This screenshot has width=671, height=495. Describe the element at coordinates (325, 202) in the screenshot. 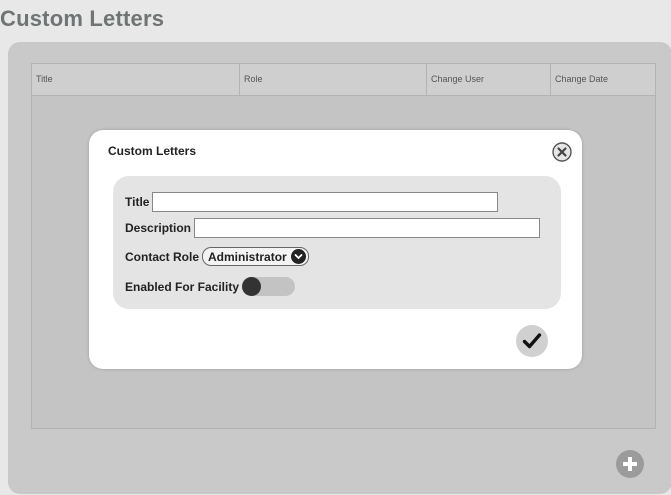

I see `title-input` at that location.